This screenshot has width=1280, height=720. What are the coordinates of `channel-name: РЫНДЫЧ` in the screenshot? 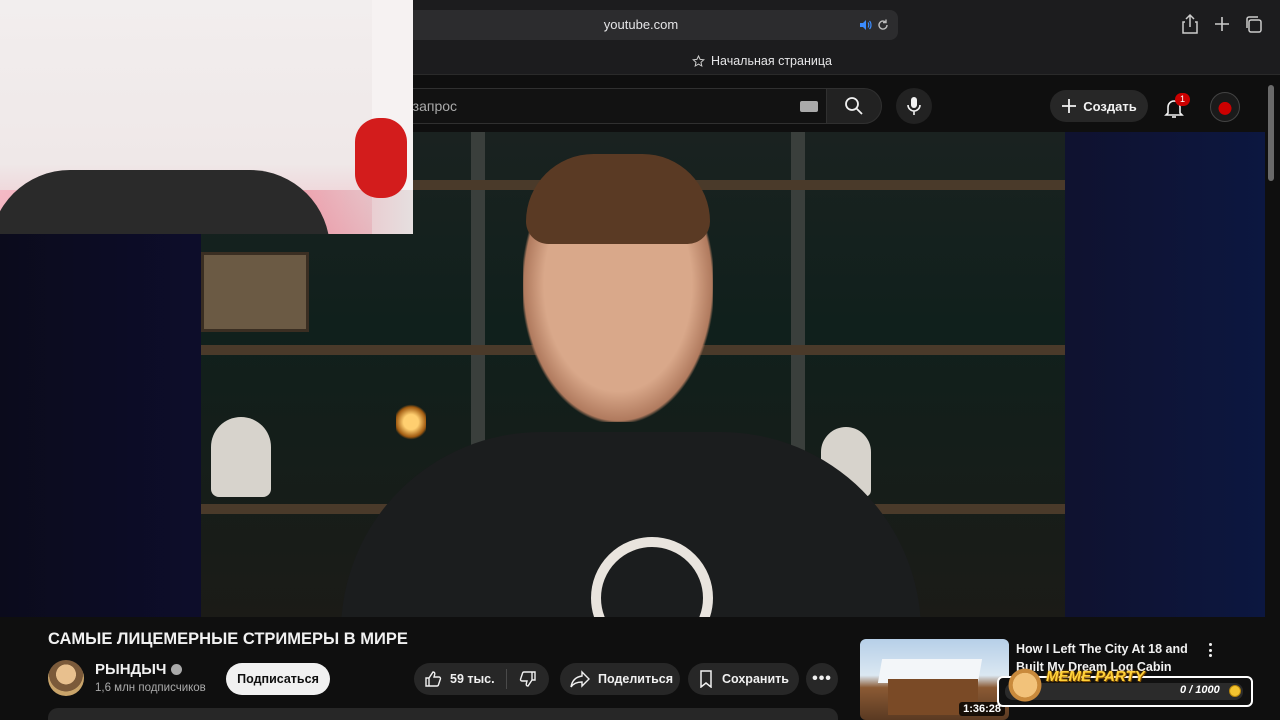 It's located at (139, 669).